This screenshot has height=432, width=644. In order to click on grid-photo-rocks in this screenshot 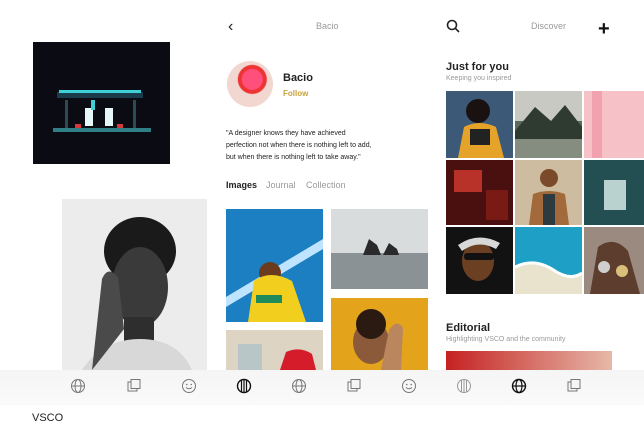, I will do `click(379, 249)`.